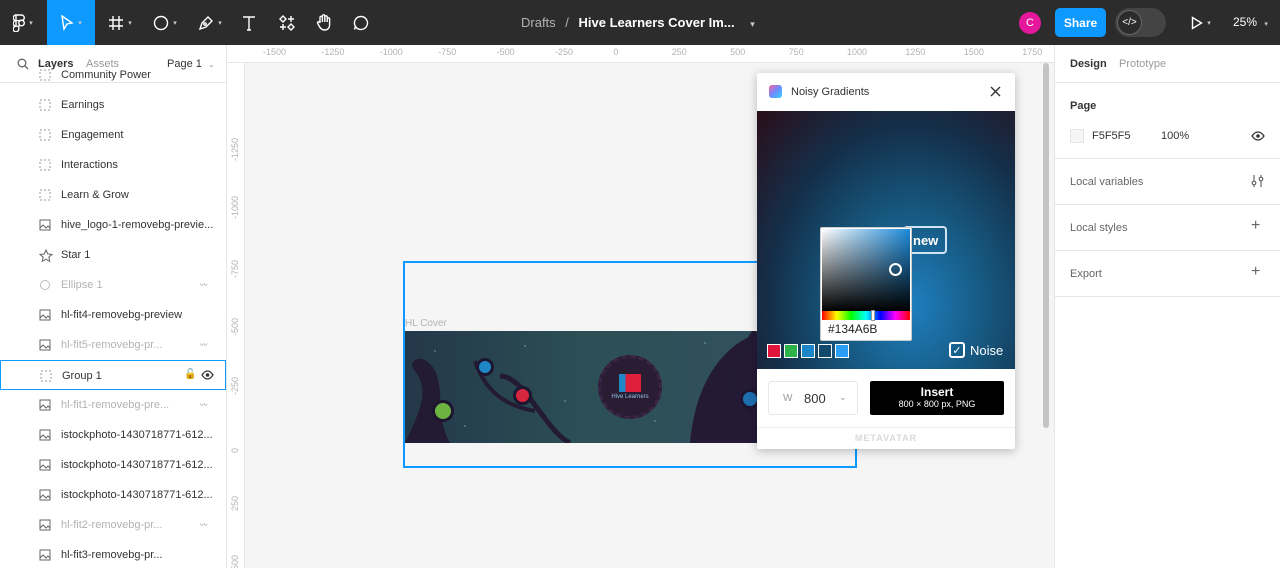 This screenshot has height=568, width=1280. I want to click on pen-tool-button: ▾, so click(210, 22).